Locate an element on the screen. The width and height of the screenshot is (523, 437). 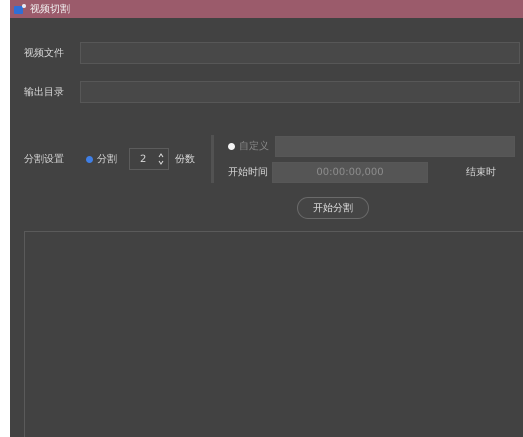
field-label: 输出目录 is located at coordinates (44, 92).